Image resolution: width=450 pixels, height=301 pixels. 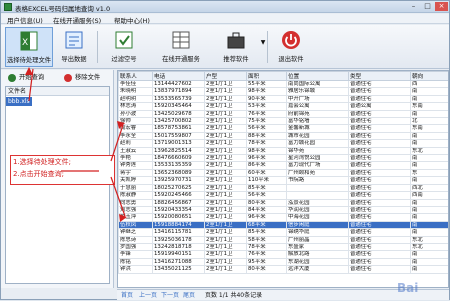 I want to click on window-title: 表格EXCEL号码归属地查询 v1.0, so click(x=63, y=9).